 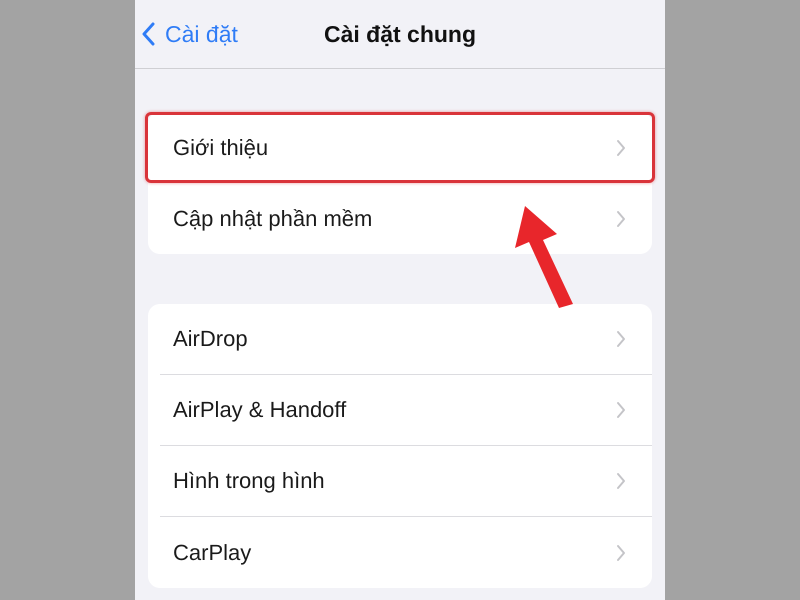 What do you see at coordinates (406, 410) in the screenshot?
I see `settings-row: AirPlay & Handoff` at bounding box center [406, 410].